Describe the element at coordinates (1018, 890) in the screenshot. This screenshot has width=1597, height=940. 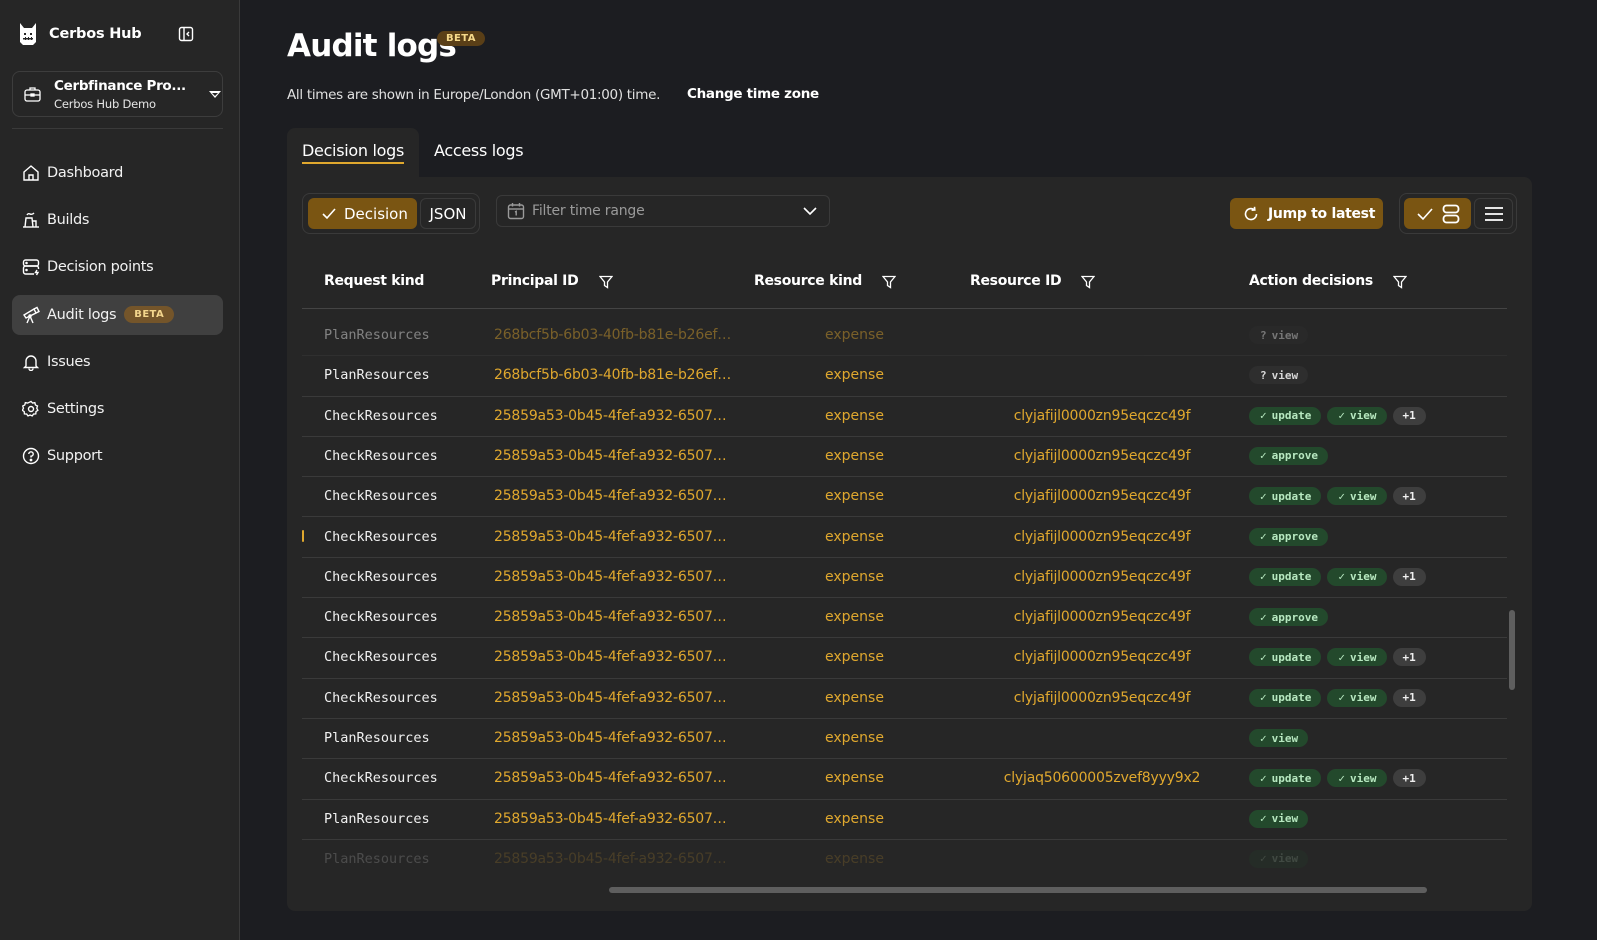
I see `horizontal-scrollbar` at that location.